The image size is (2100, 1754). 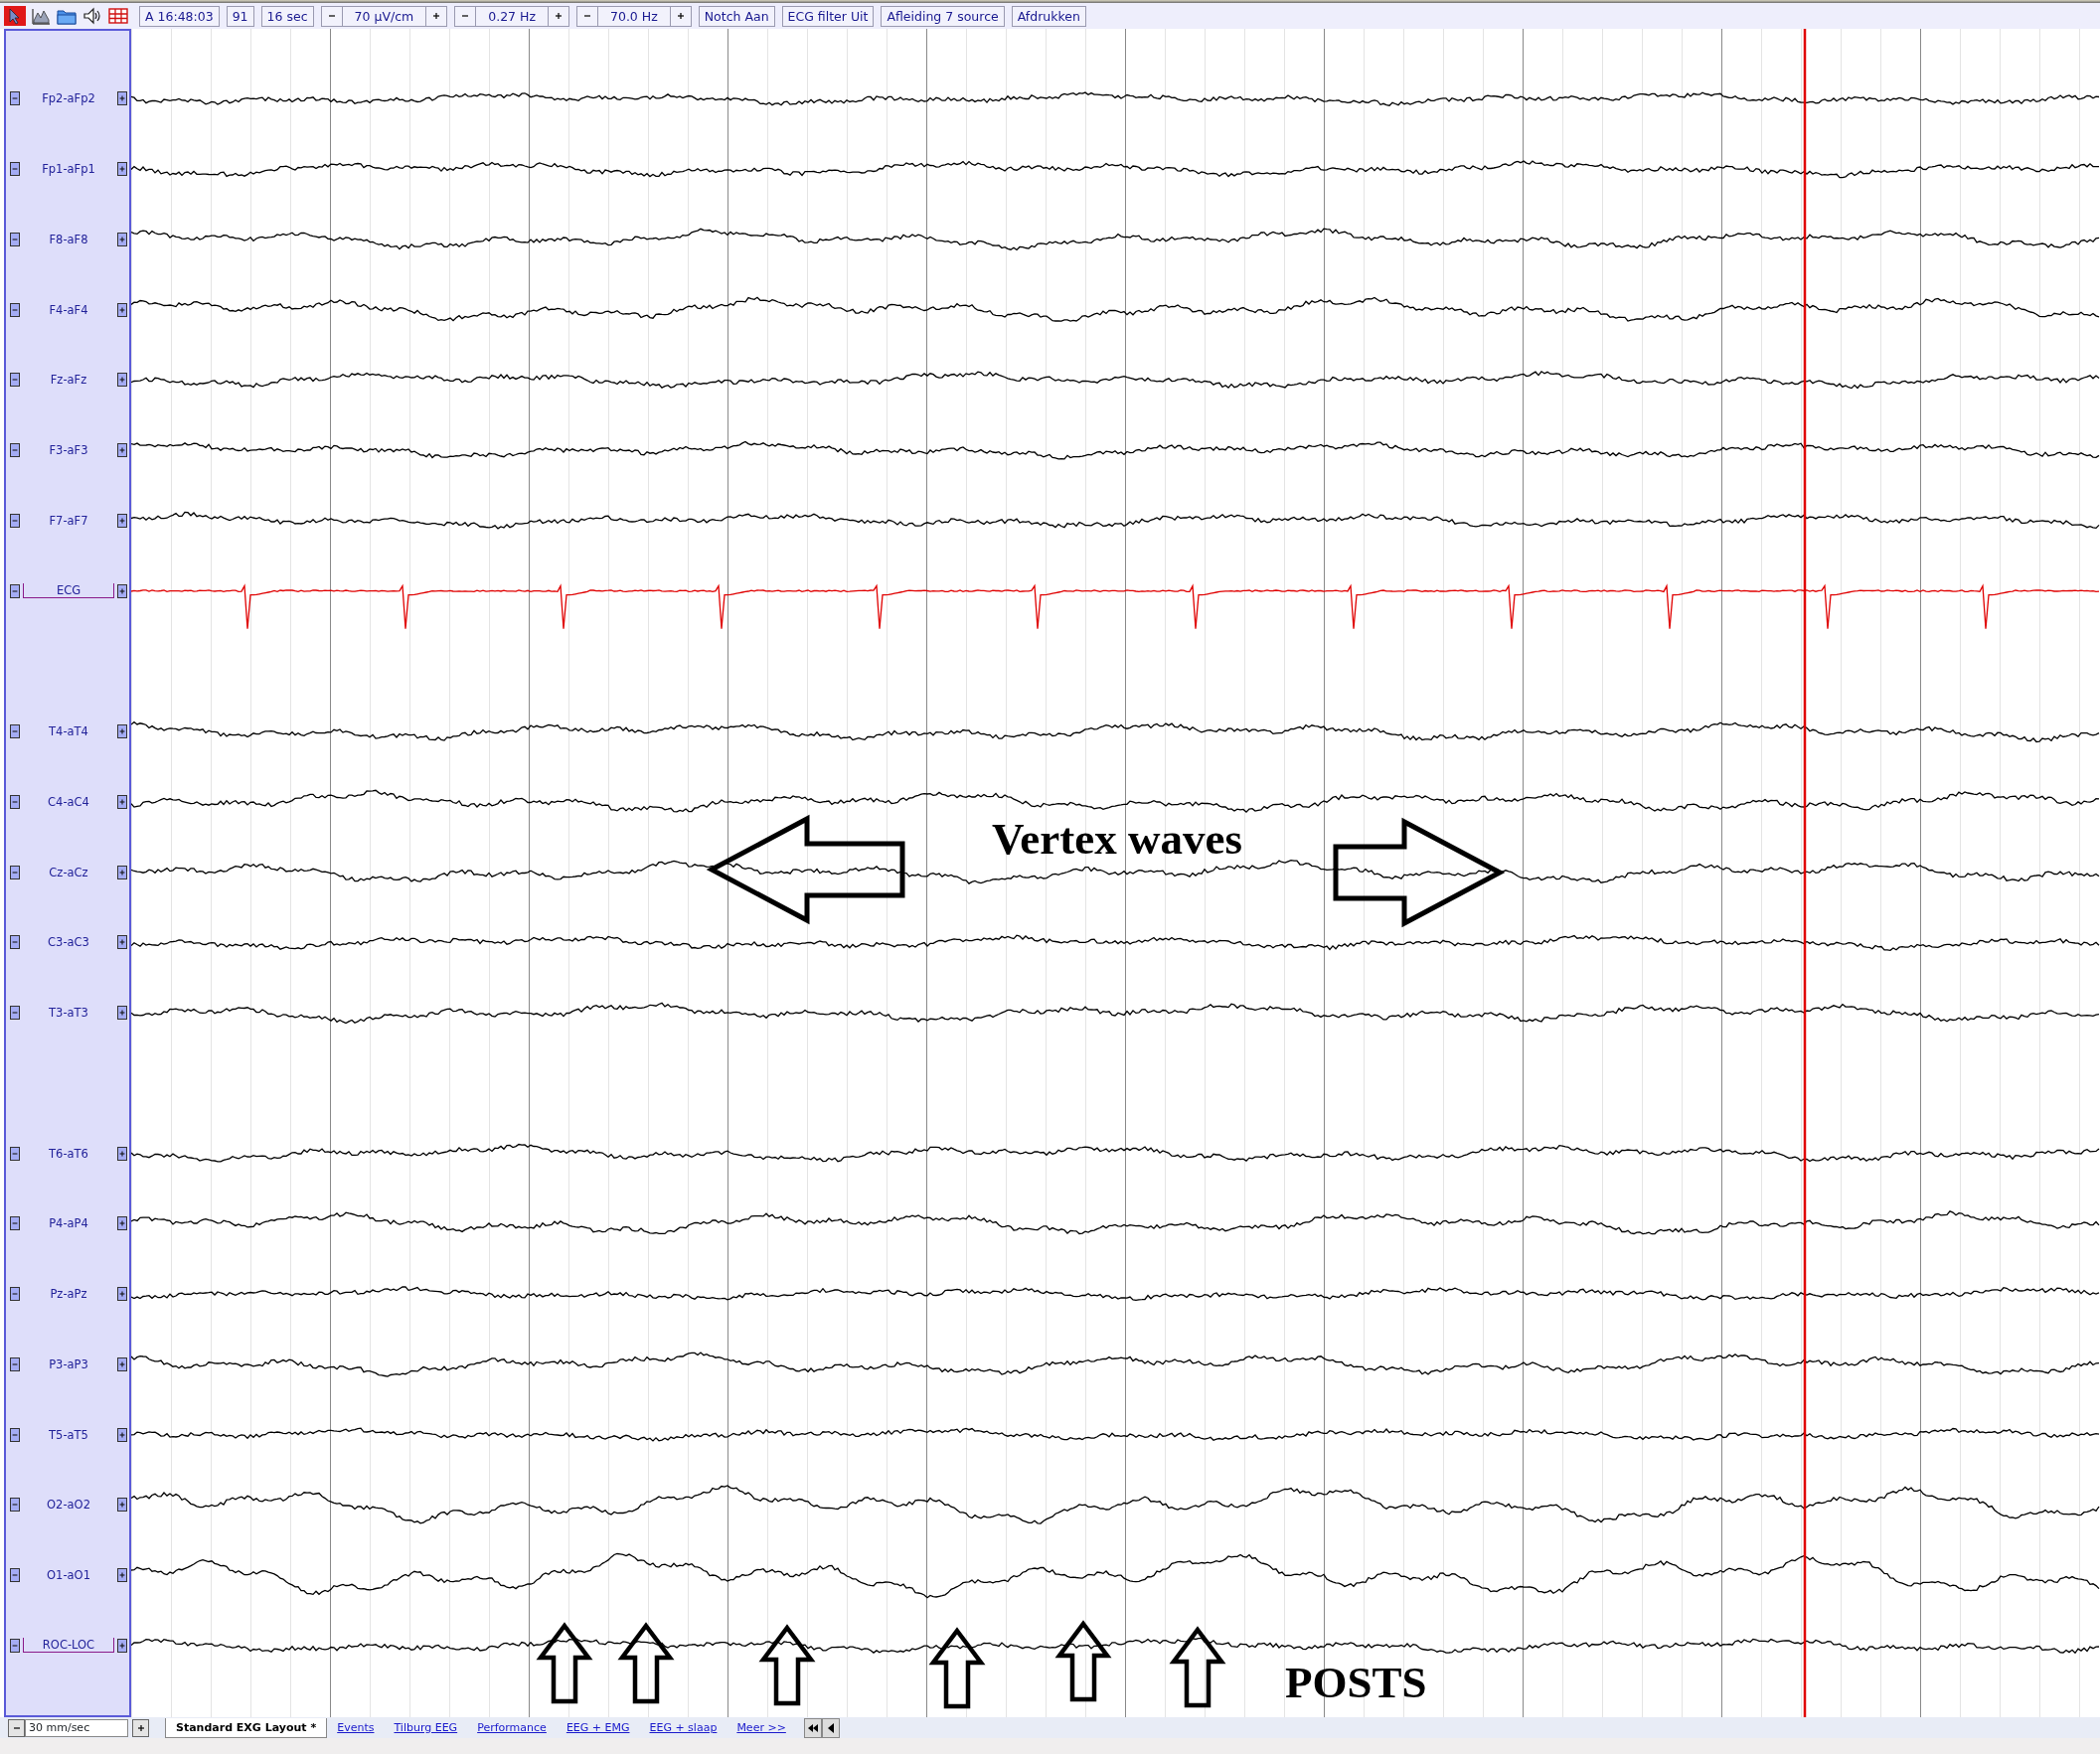 What do you see at coordinates (1356, 1683) in the screenshot?
I see `annotation-label: POSTS` at bounding box center [1356, 1683].